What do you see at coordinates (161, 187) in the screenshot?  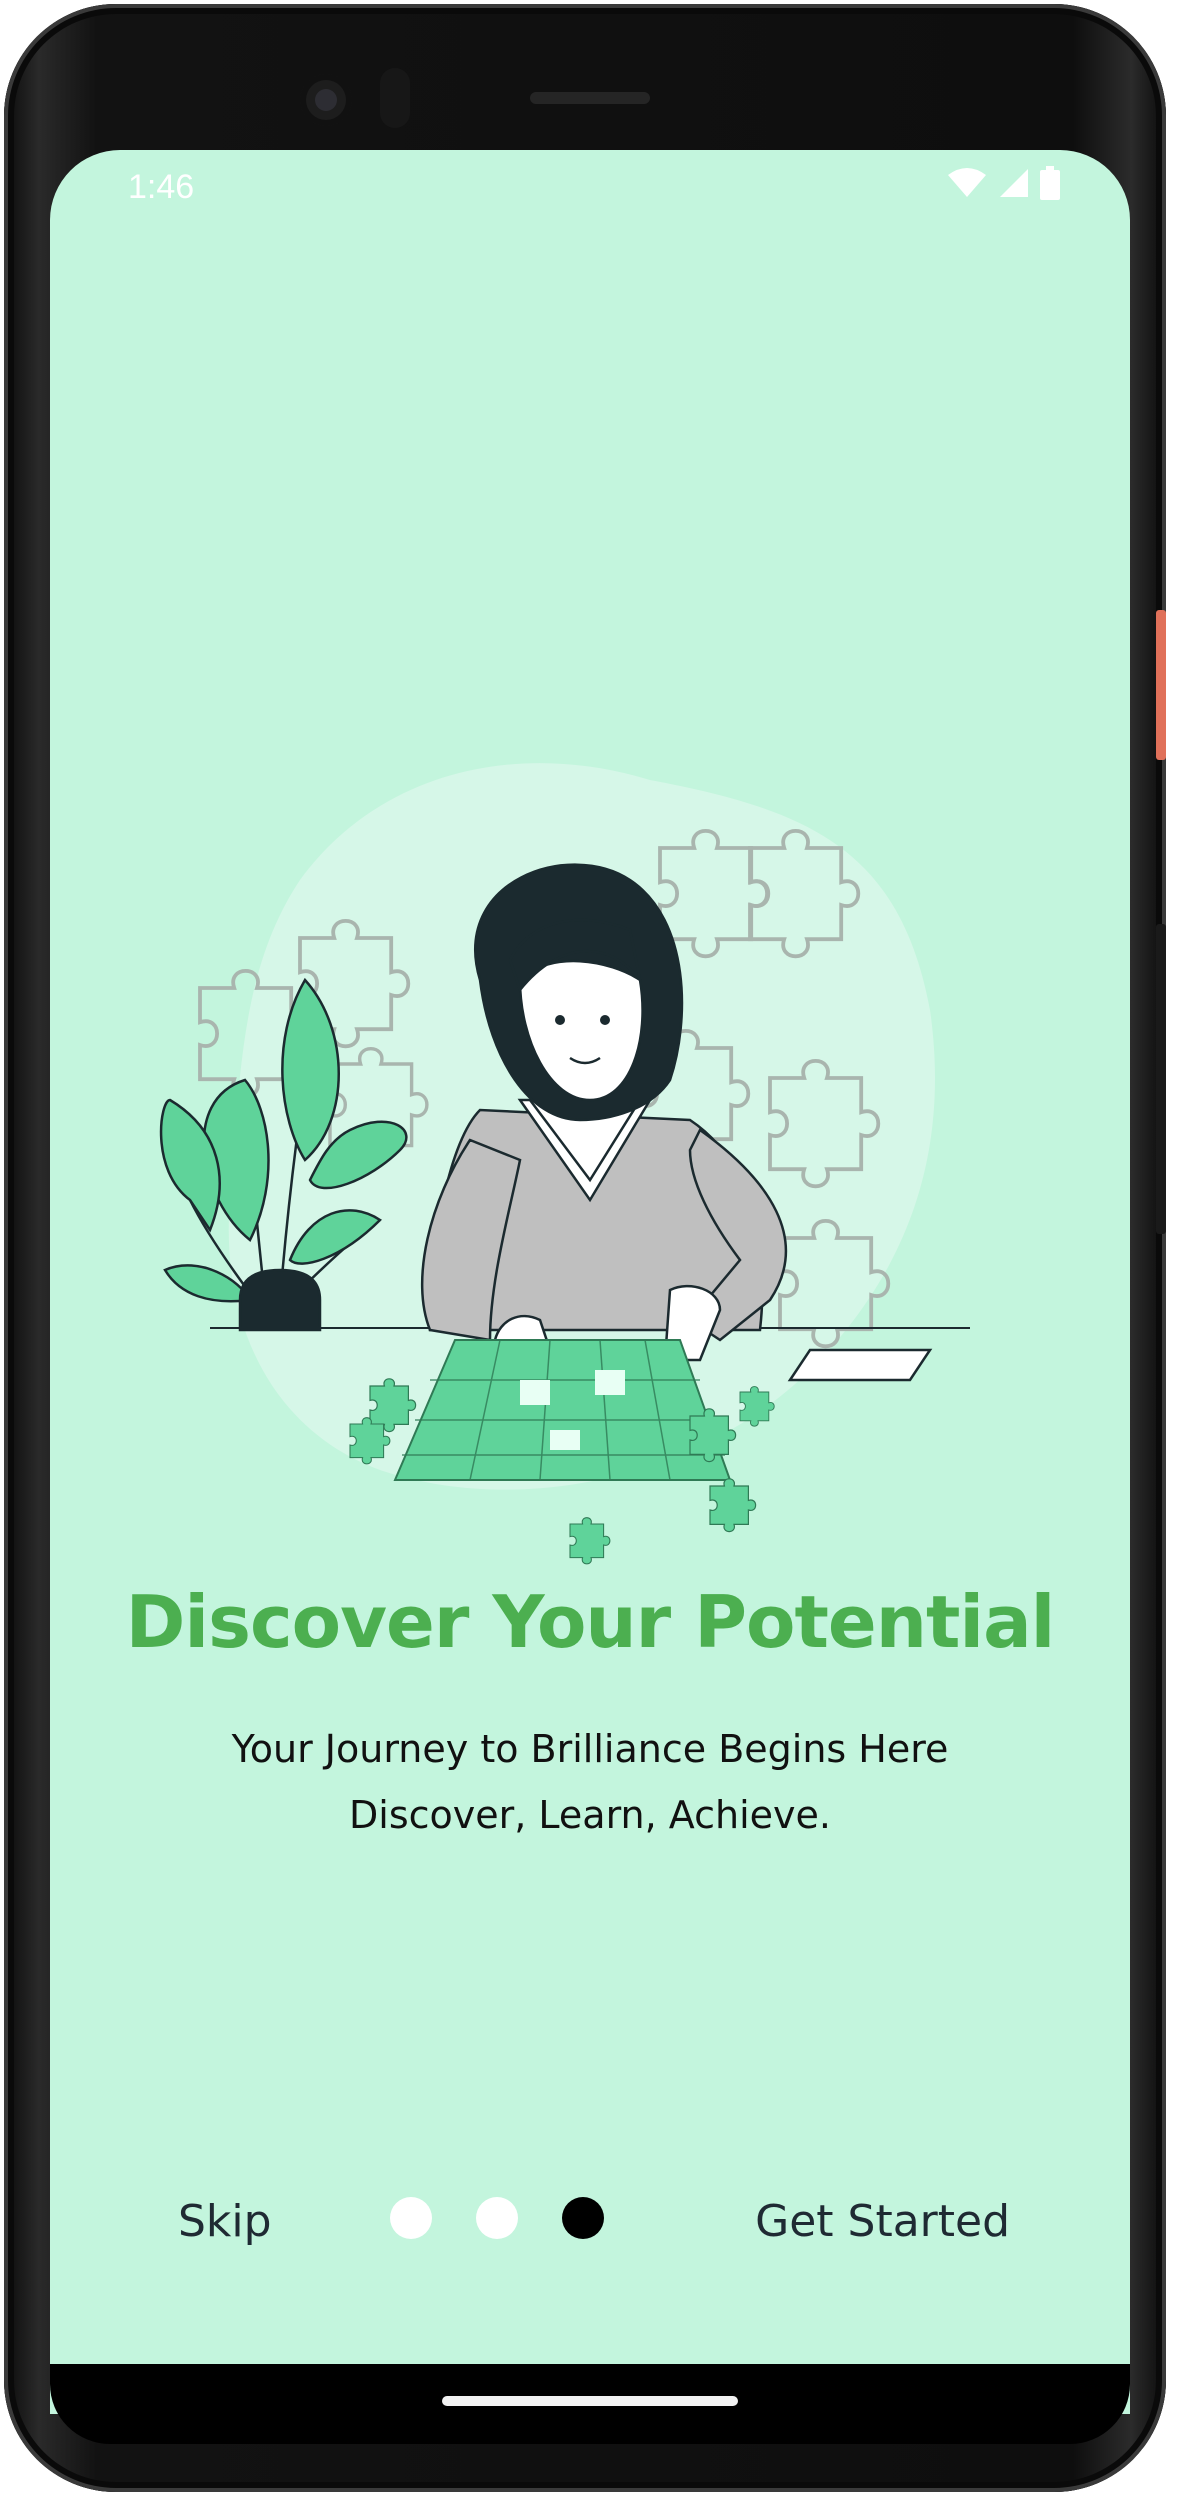 I see `status-time: 1:46` at bounding box center [161, 187].